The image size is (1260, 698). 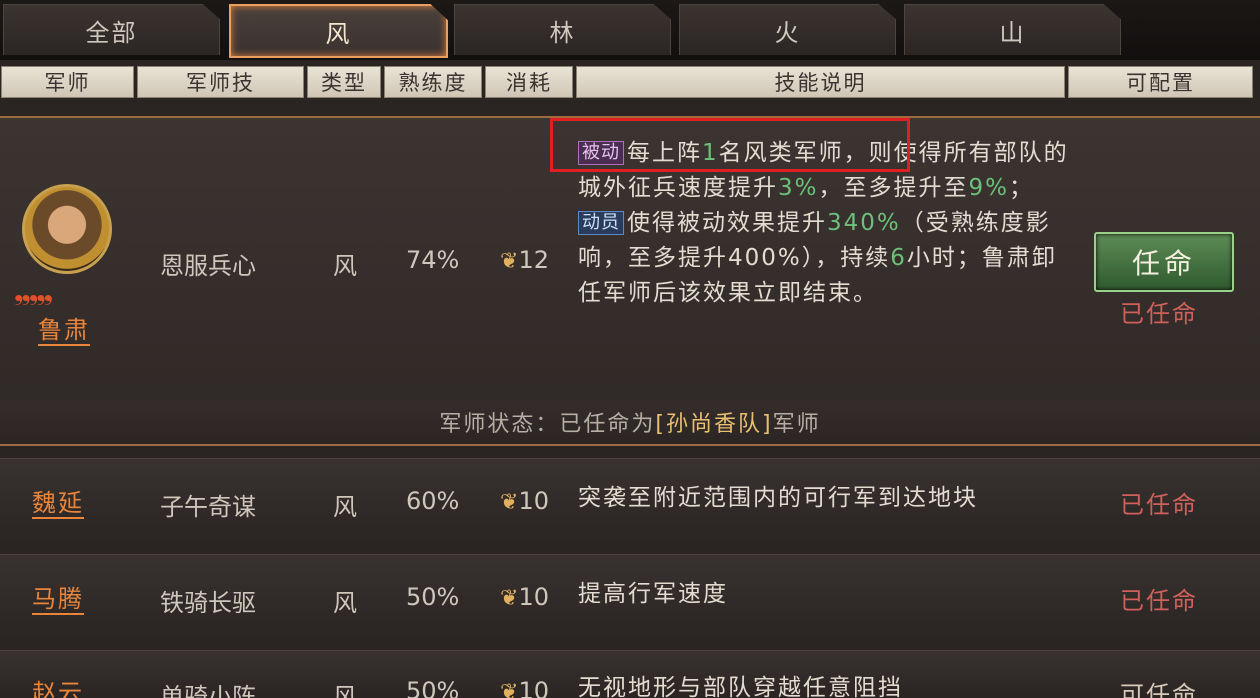 I want to click on cost: ❦12, so click(x=524, y=260).